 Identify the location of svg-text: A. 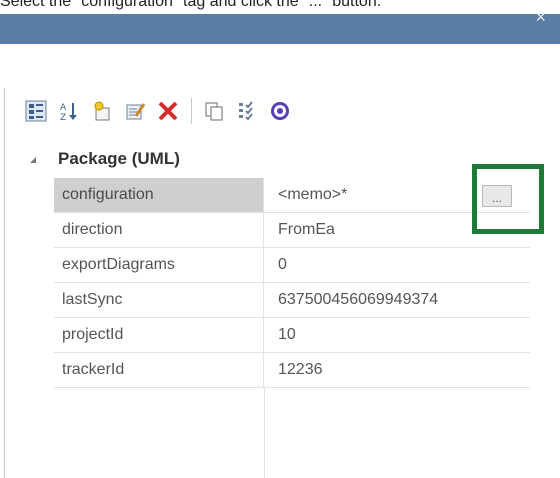
(63, 108).